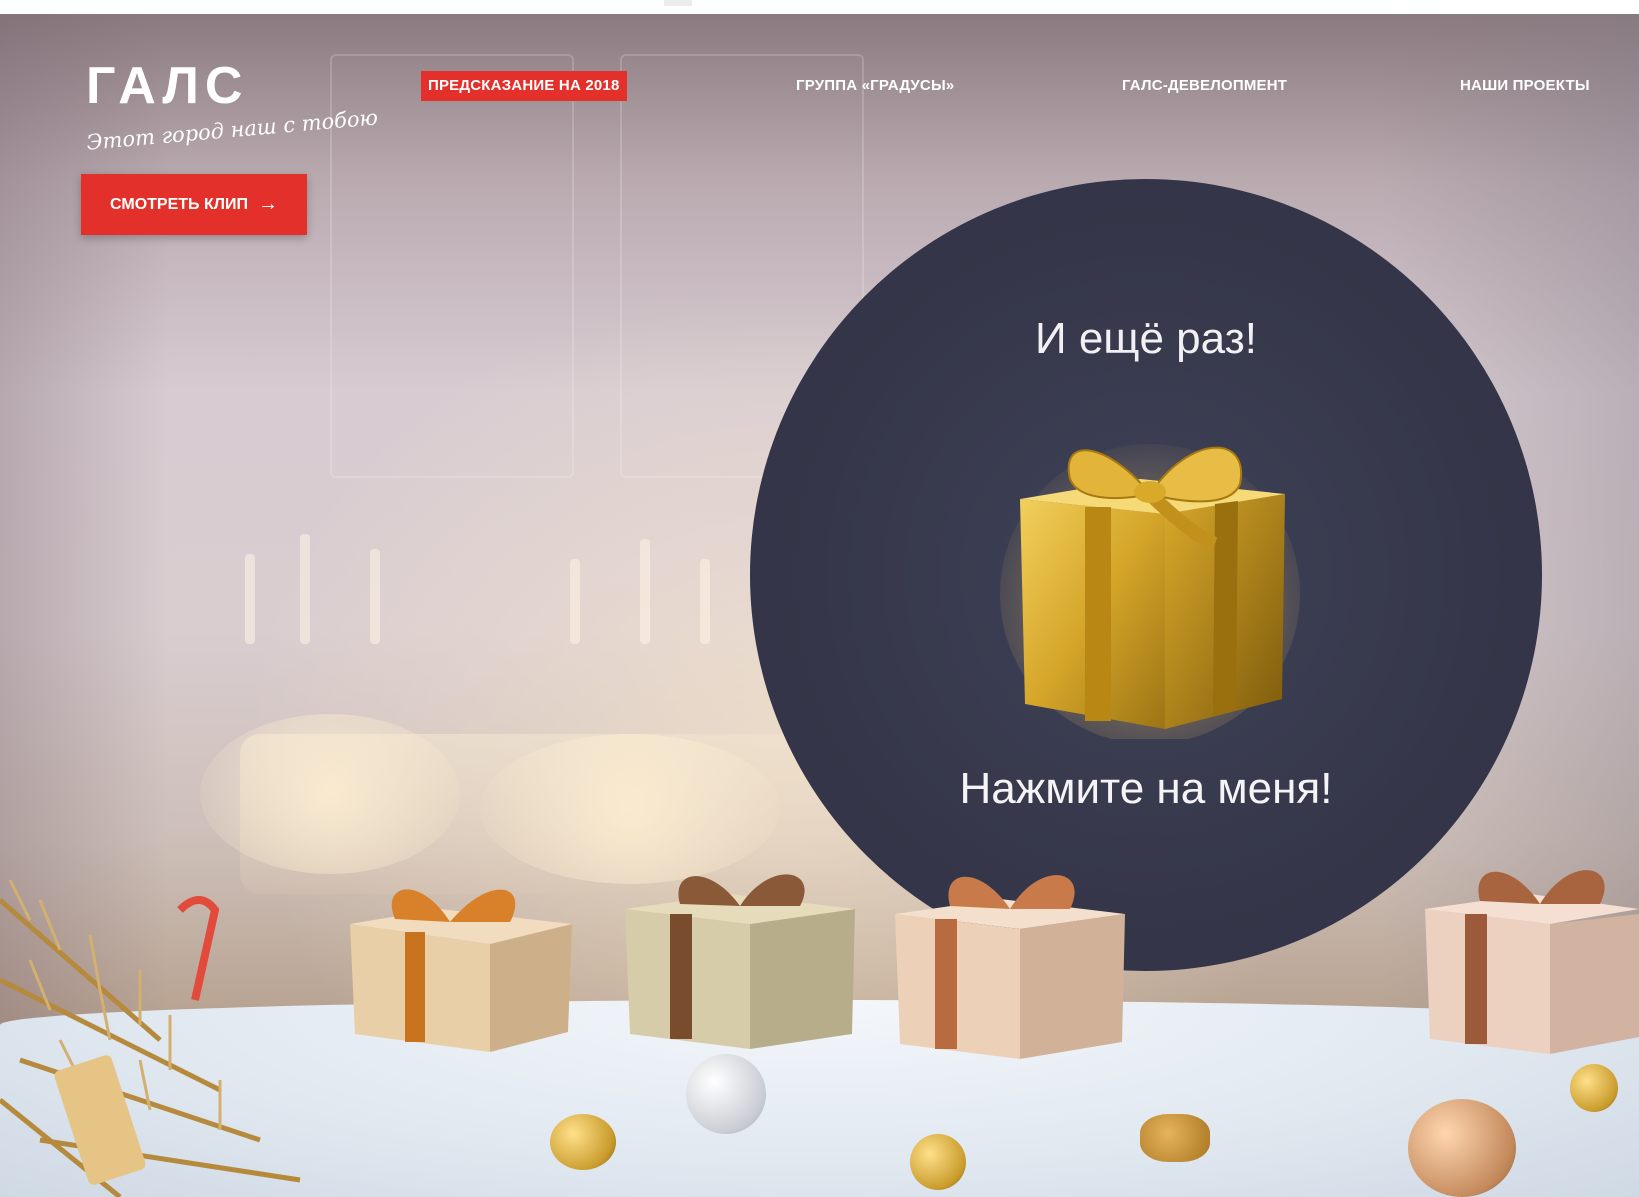 The height and width of the screenshot is (1197, 1639). I want to click on nav-item-gradusy-group: ГРУППА «ГРАДУСЫ», so click(875, 86).